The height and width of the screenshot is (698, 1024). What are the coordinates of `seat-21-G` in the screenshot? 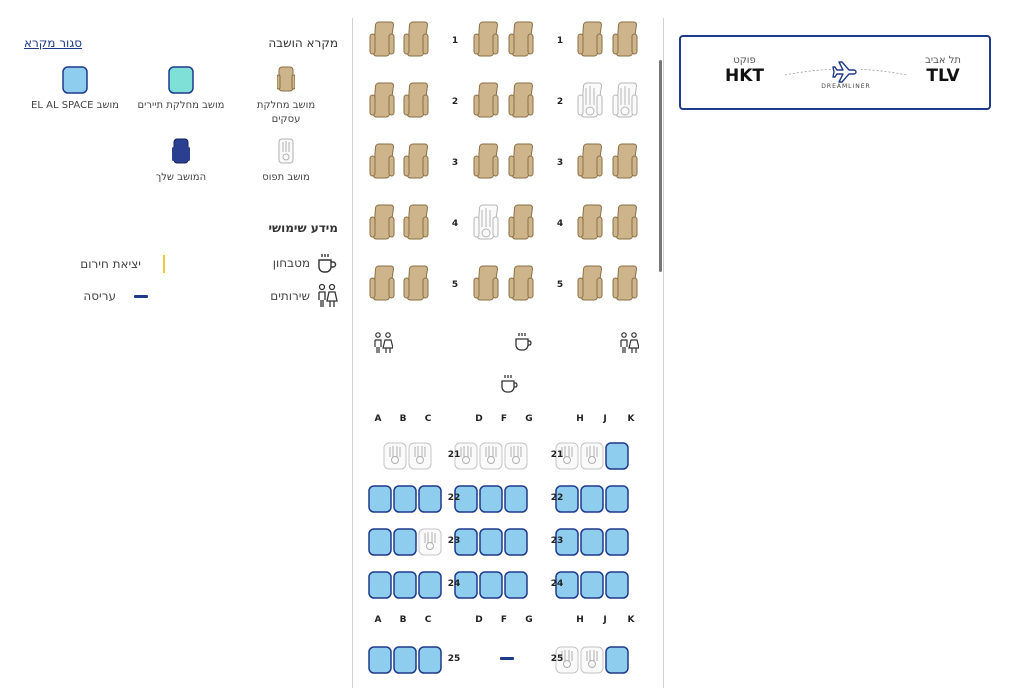 It's located at (516, 456).